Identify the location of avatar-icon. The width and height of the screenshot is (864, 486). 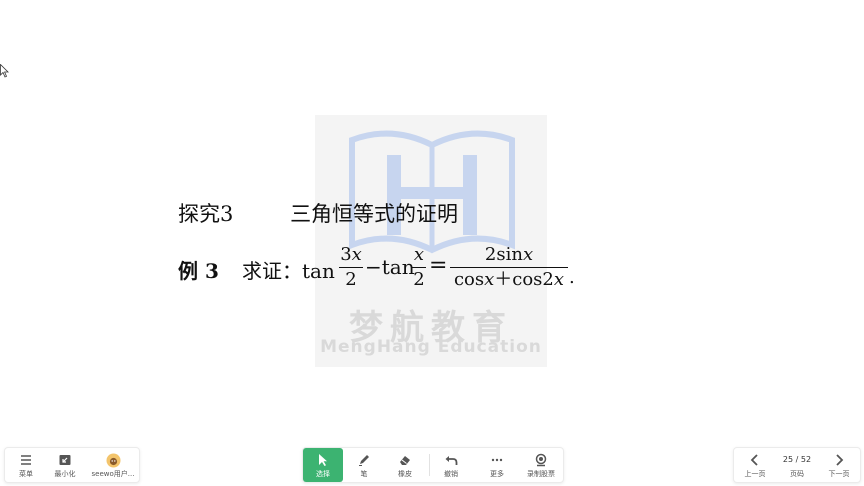
(113, 460).